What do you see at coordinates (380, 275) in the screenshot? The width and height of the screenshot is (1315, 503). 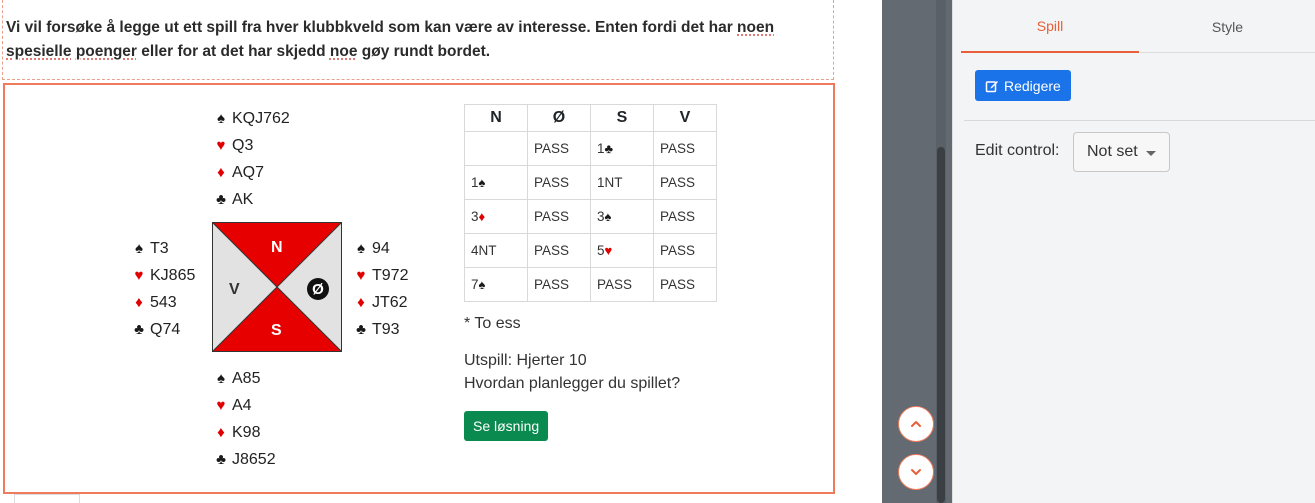 I see `east-hearts: ♥ T972` at bounding box center [380, 275].